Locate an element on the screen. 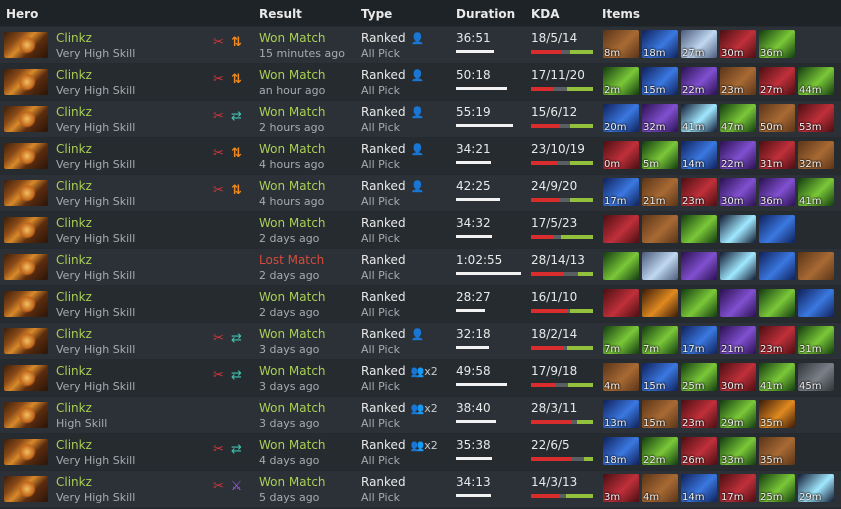 The height and width of the screenshot is (509, 841). item-icon: 25m is located at coordinates (699, 377).